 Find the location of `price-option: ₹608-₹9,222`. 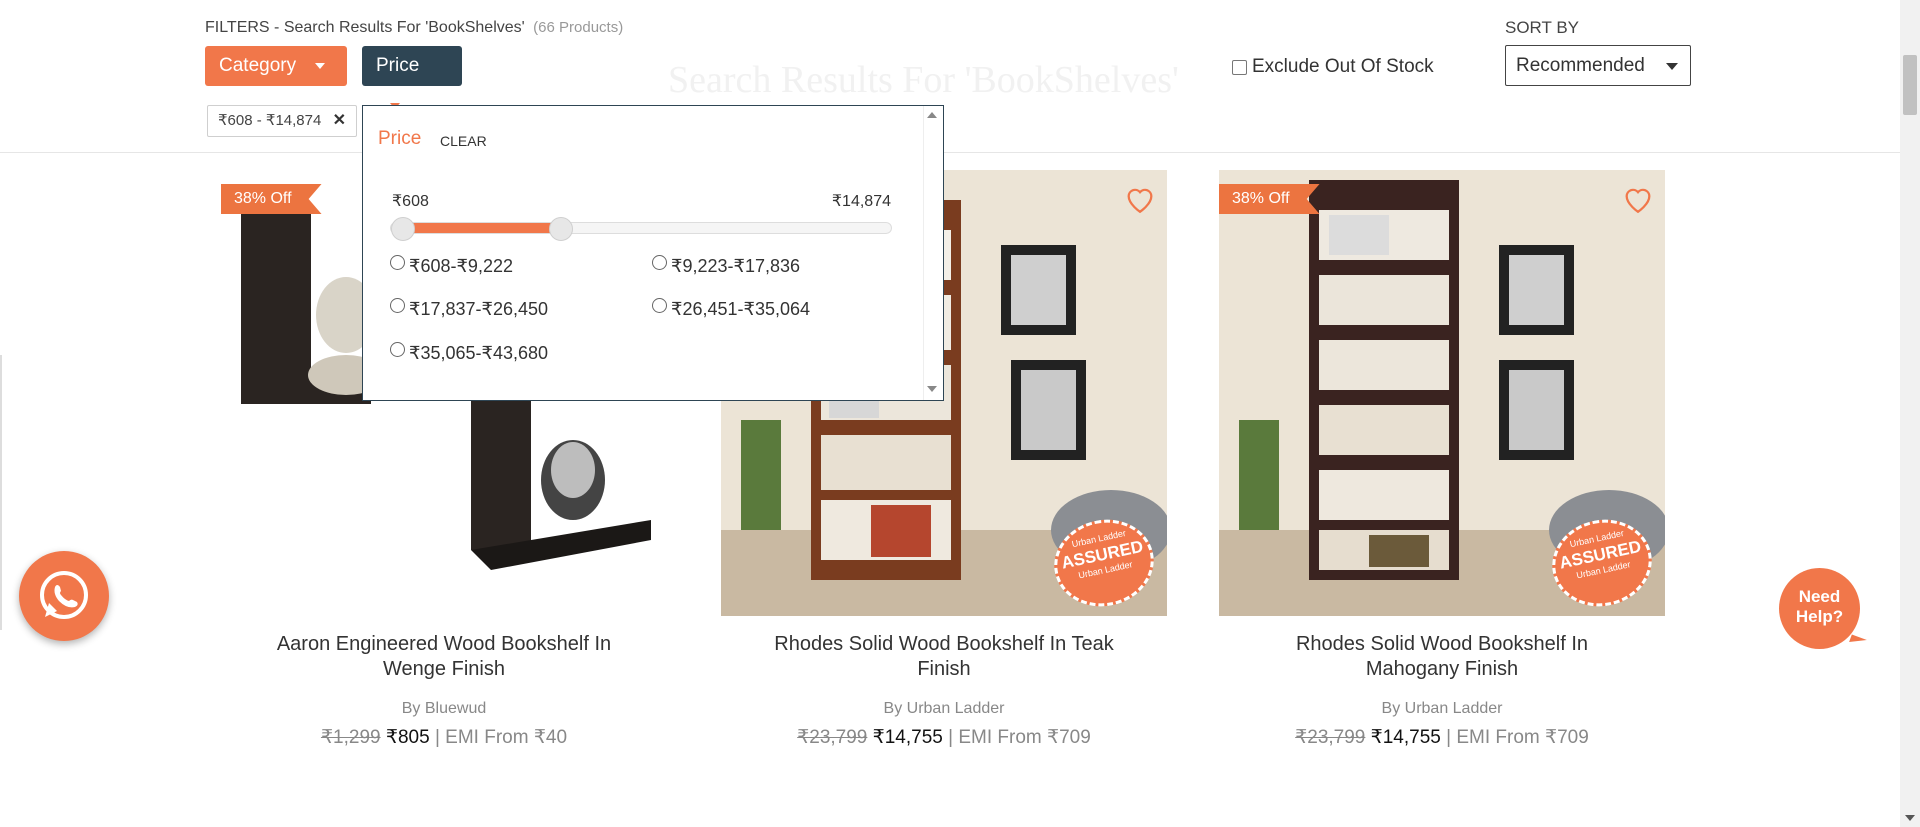

price-option: ₹608-₹9,222 is located at coordinates (451, 266).